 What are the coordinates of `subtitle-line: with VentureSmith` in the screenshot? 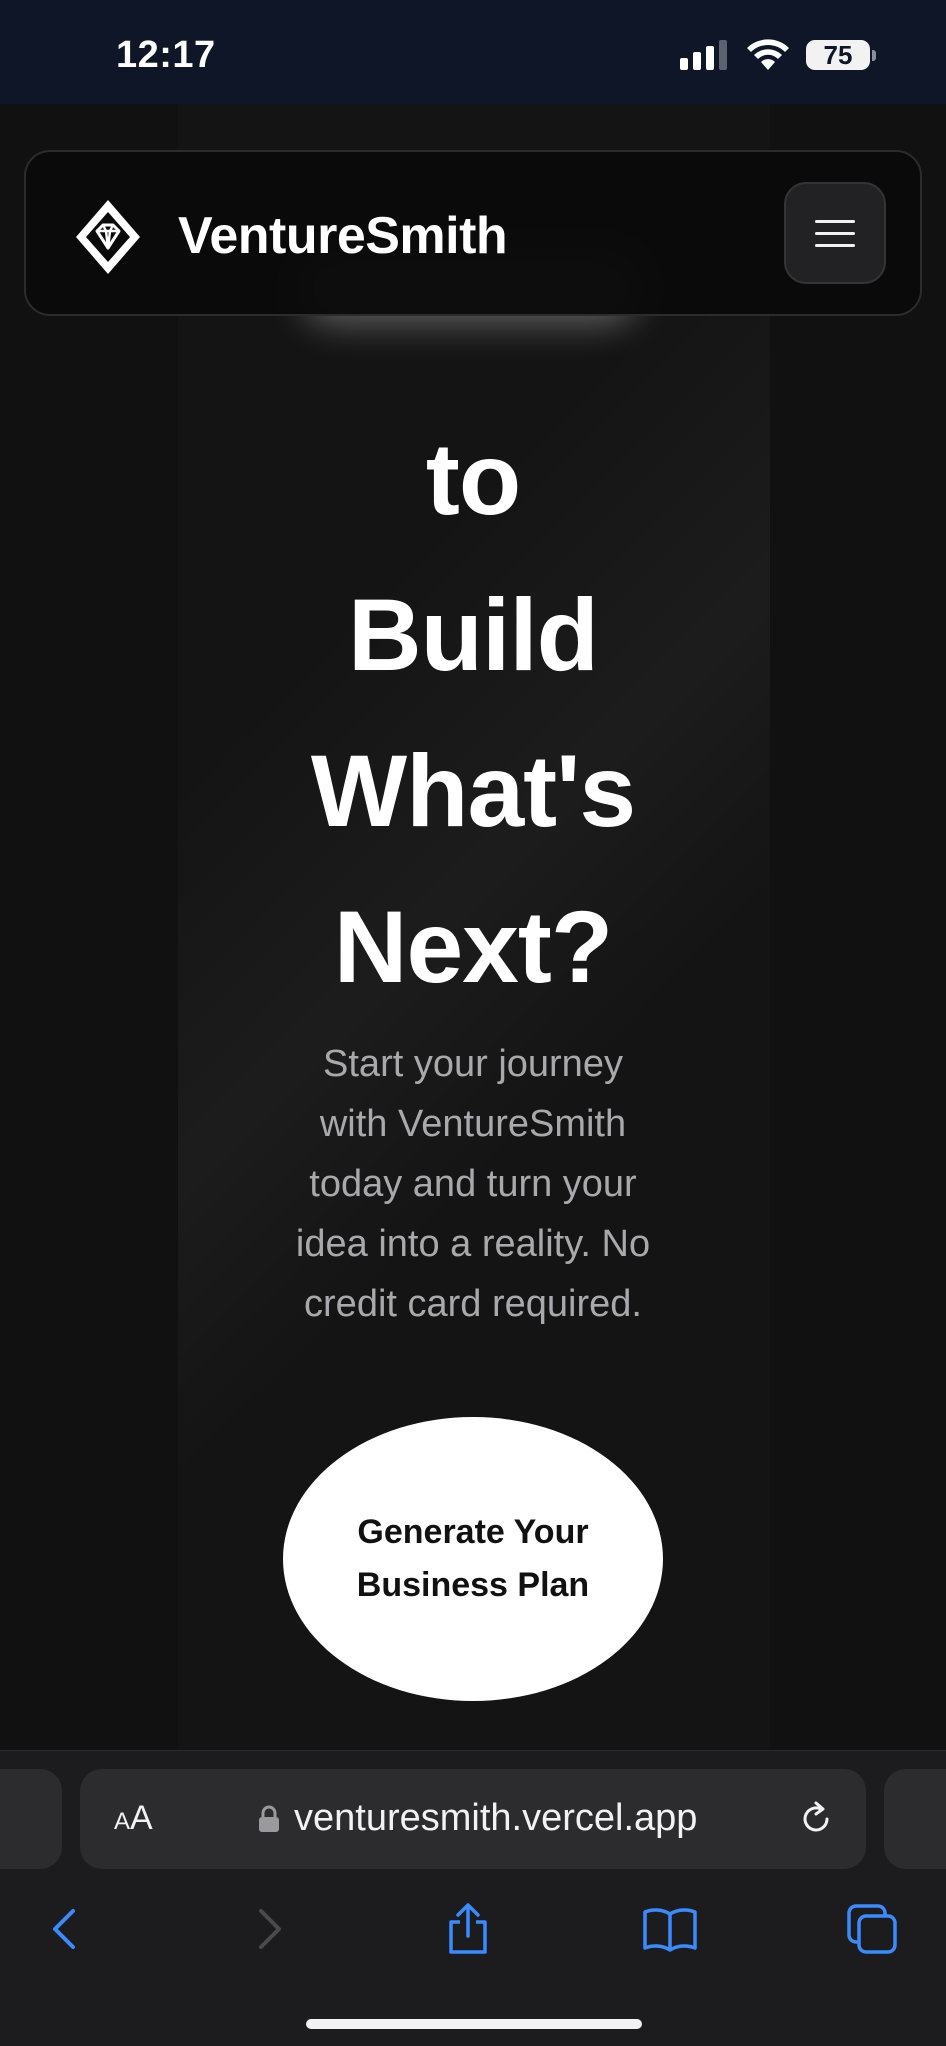 It's located at (473, 1124).